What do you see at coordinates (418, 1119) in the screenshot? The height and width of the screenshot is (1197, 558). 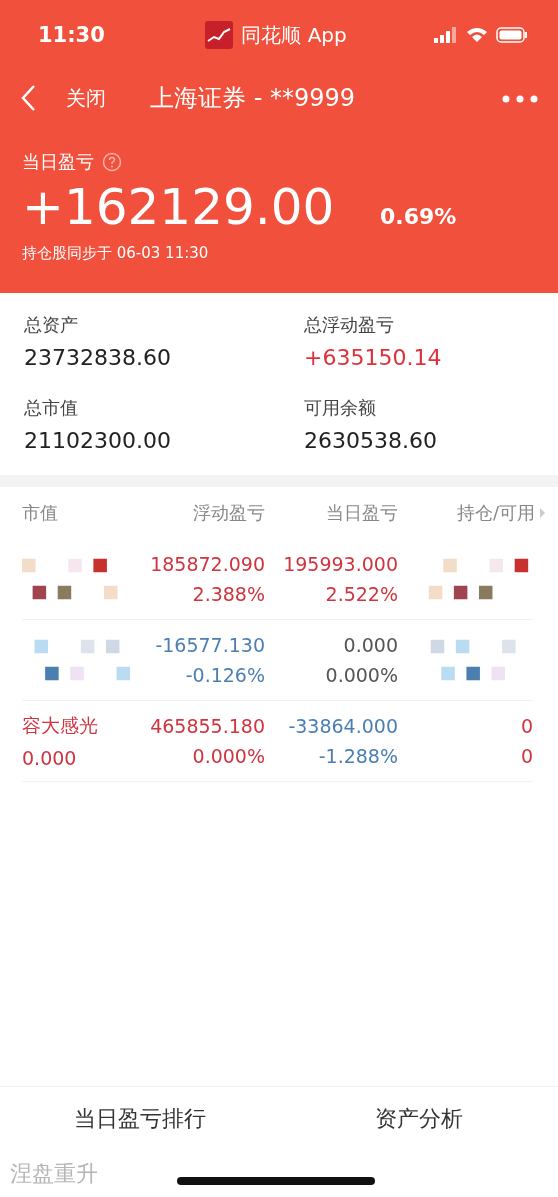 I see `bottom-tab: 资产分析` at bounding box center [418, 1119].